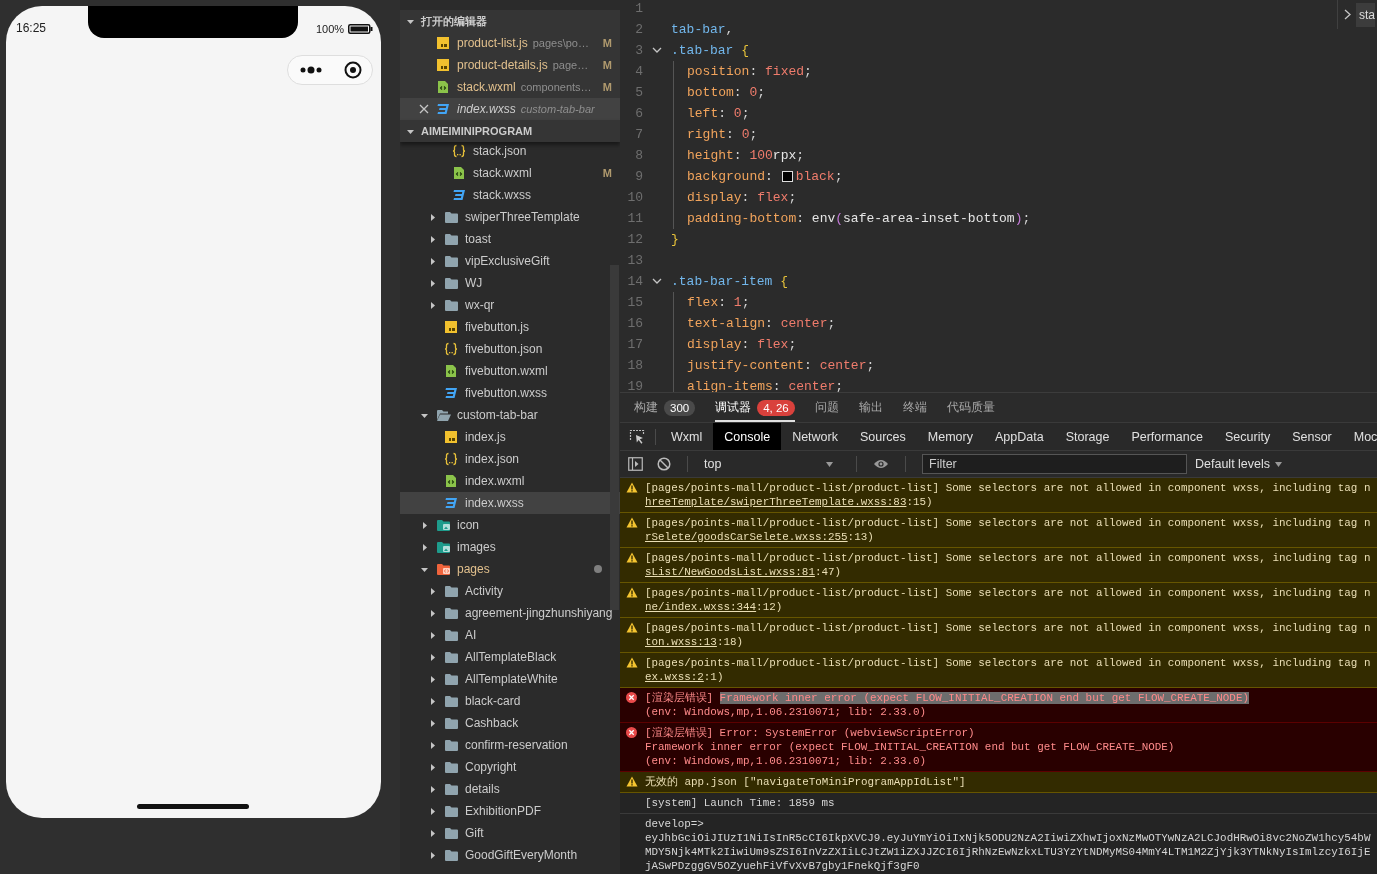 This screenshot has width=1377, height=874. Describe the element at coordinates (1248, 436) in the screenshot. I see `devtools-tab: Security` at that location.